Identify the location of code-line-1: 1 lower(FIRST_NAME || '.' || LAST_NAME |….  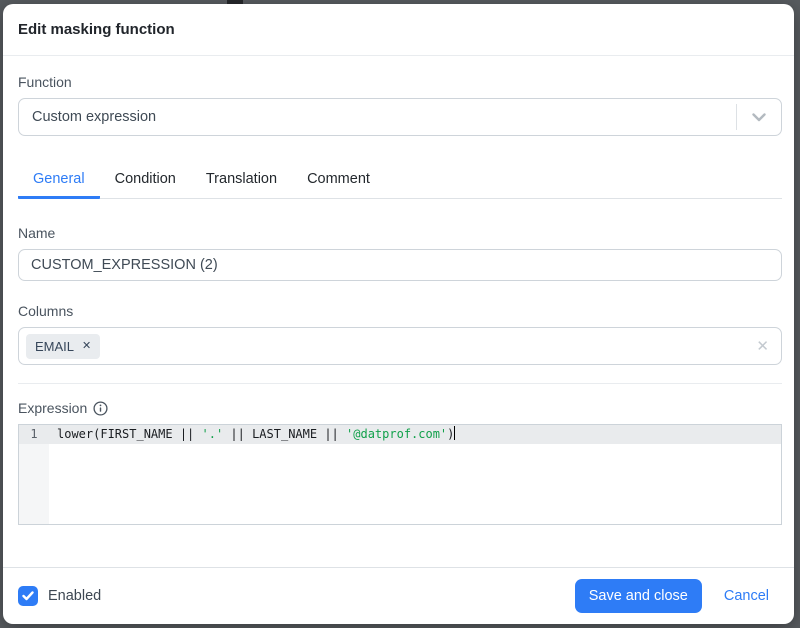
(400, 434).